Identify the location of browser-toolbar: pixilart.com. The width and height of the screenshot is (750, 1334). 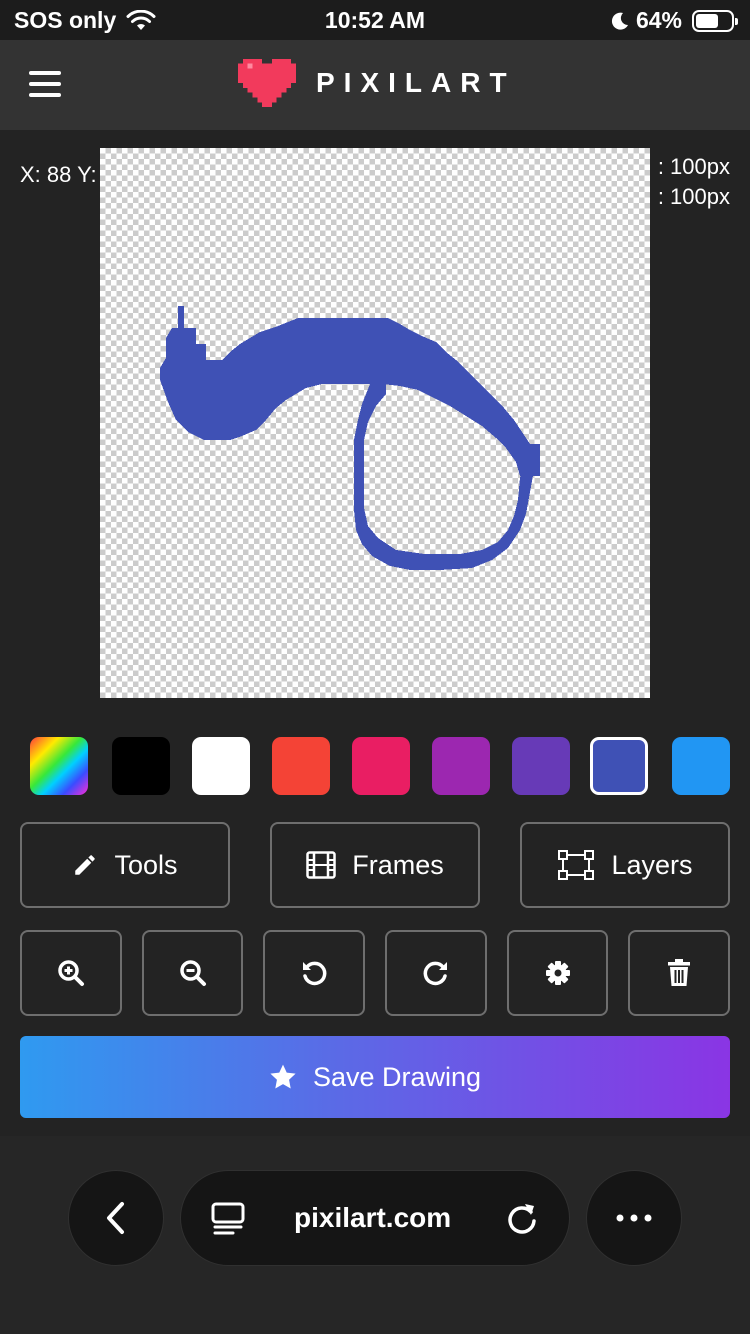
(375, 1235).